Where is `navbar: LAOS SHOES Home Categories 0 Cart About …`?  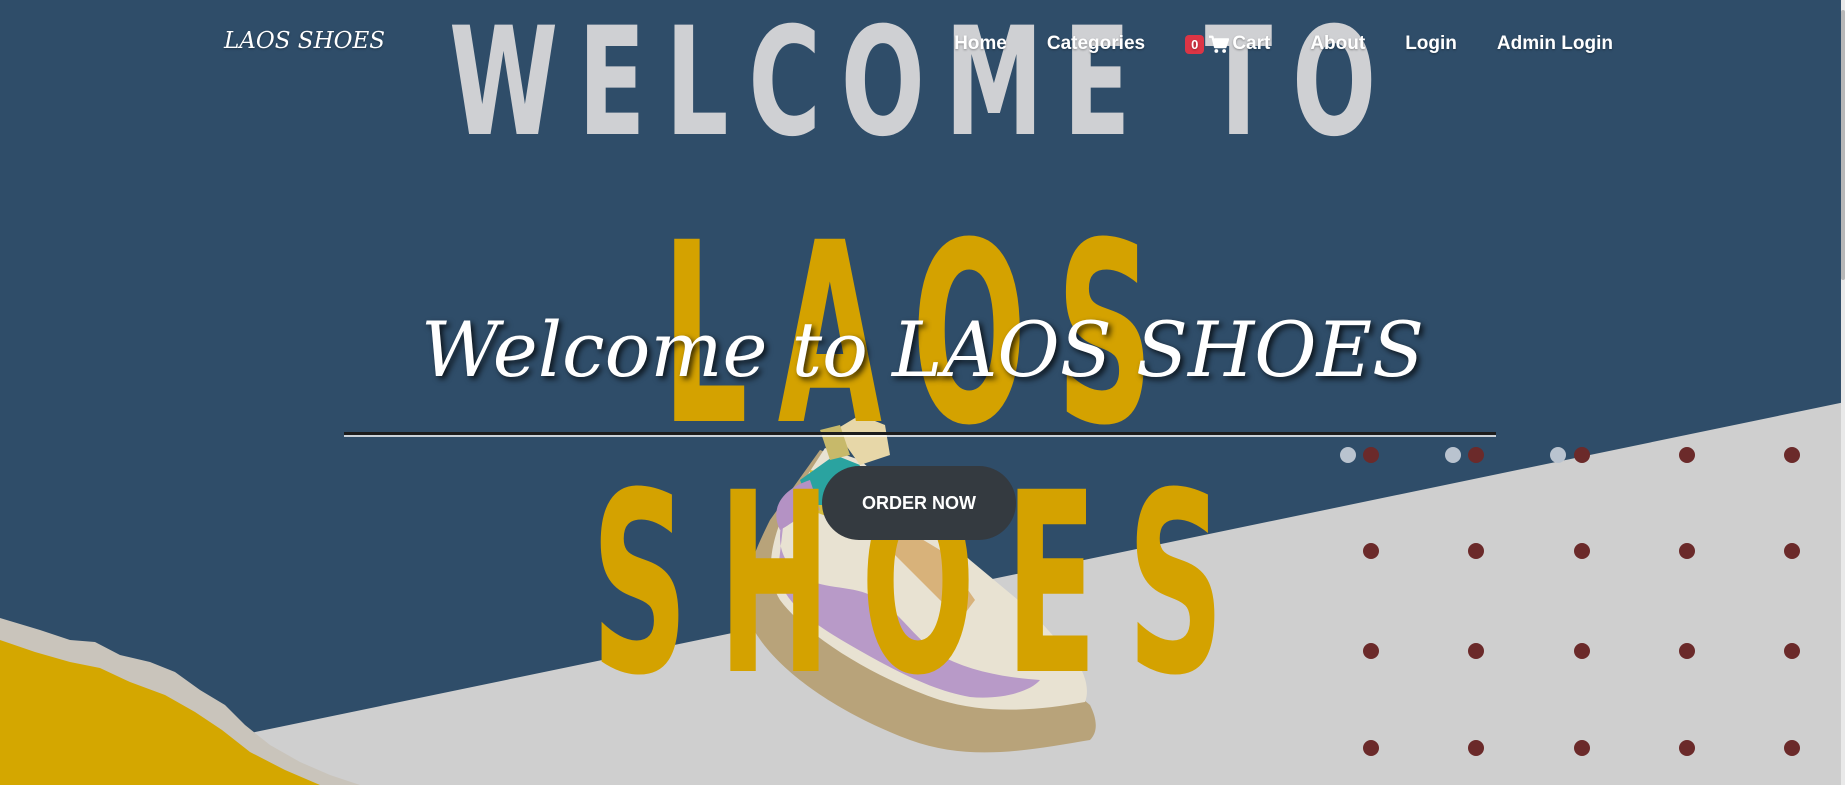 navbar: LAOS SHOES Home Categories 0 Cart About … is located at coordinates (922, 47).